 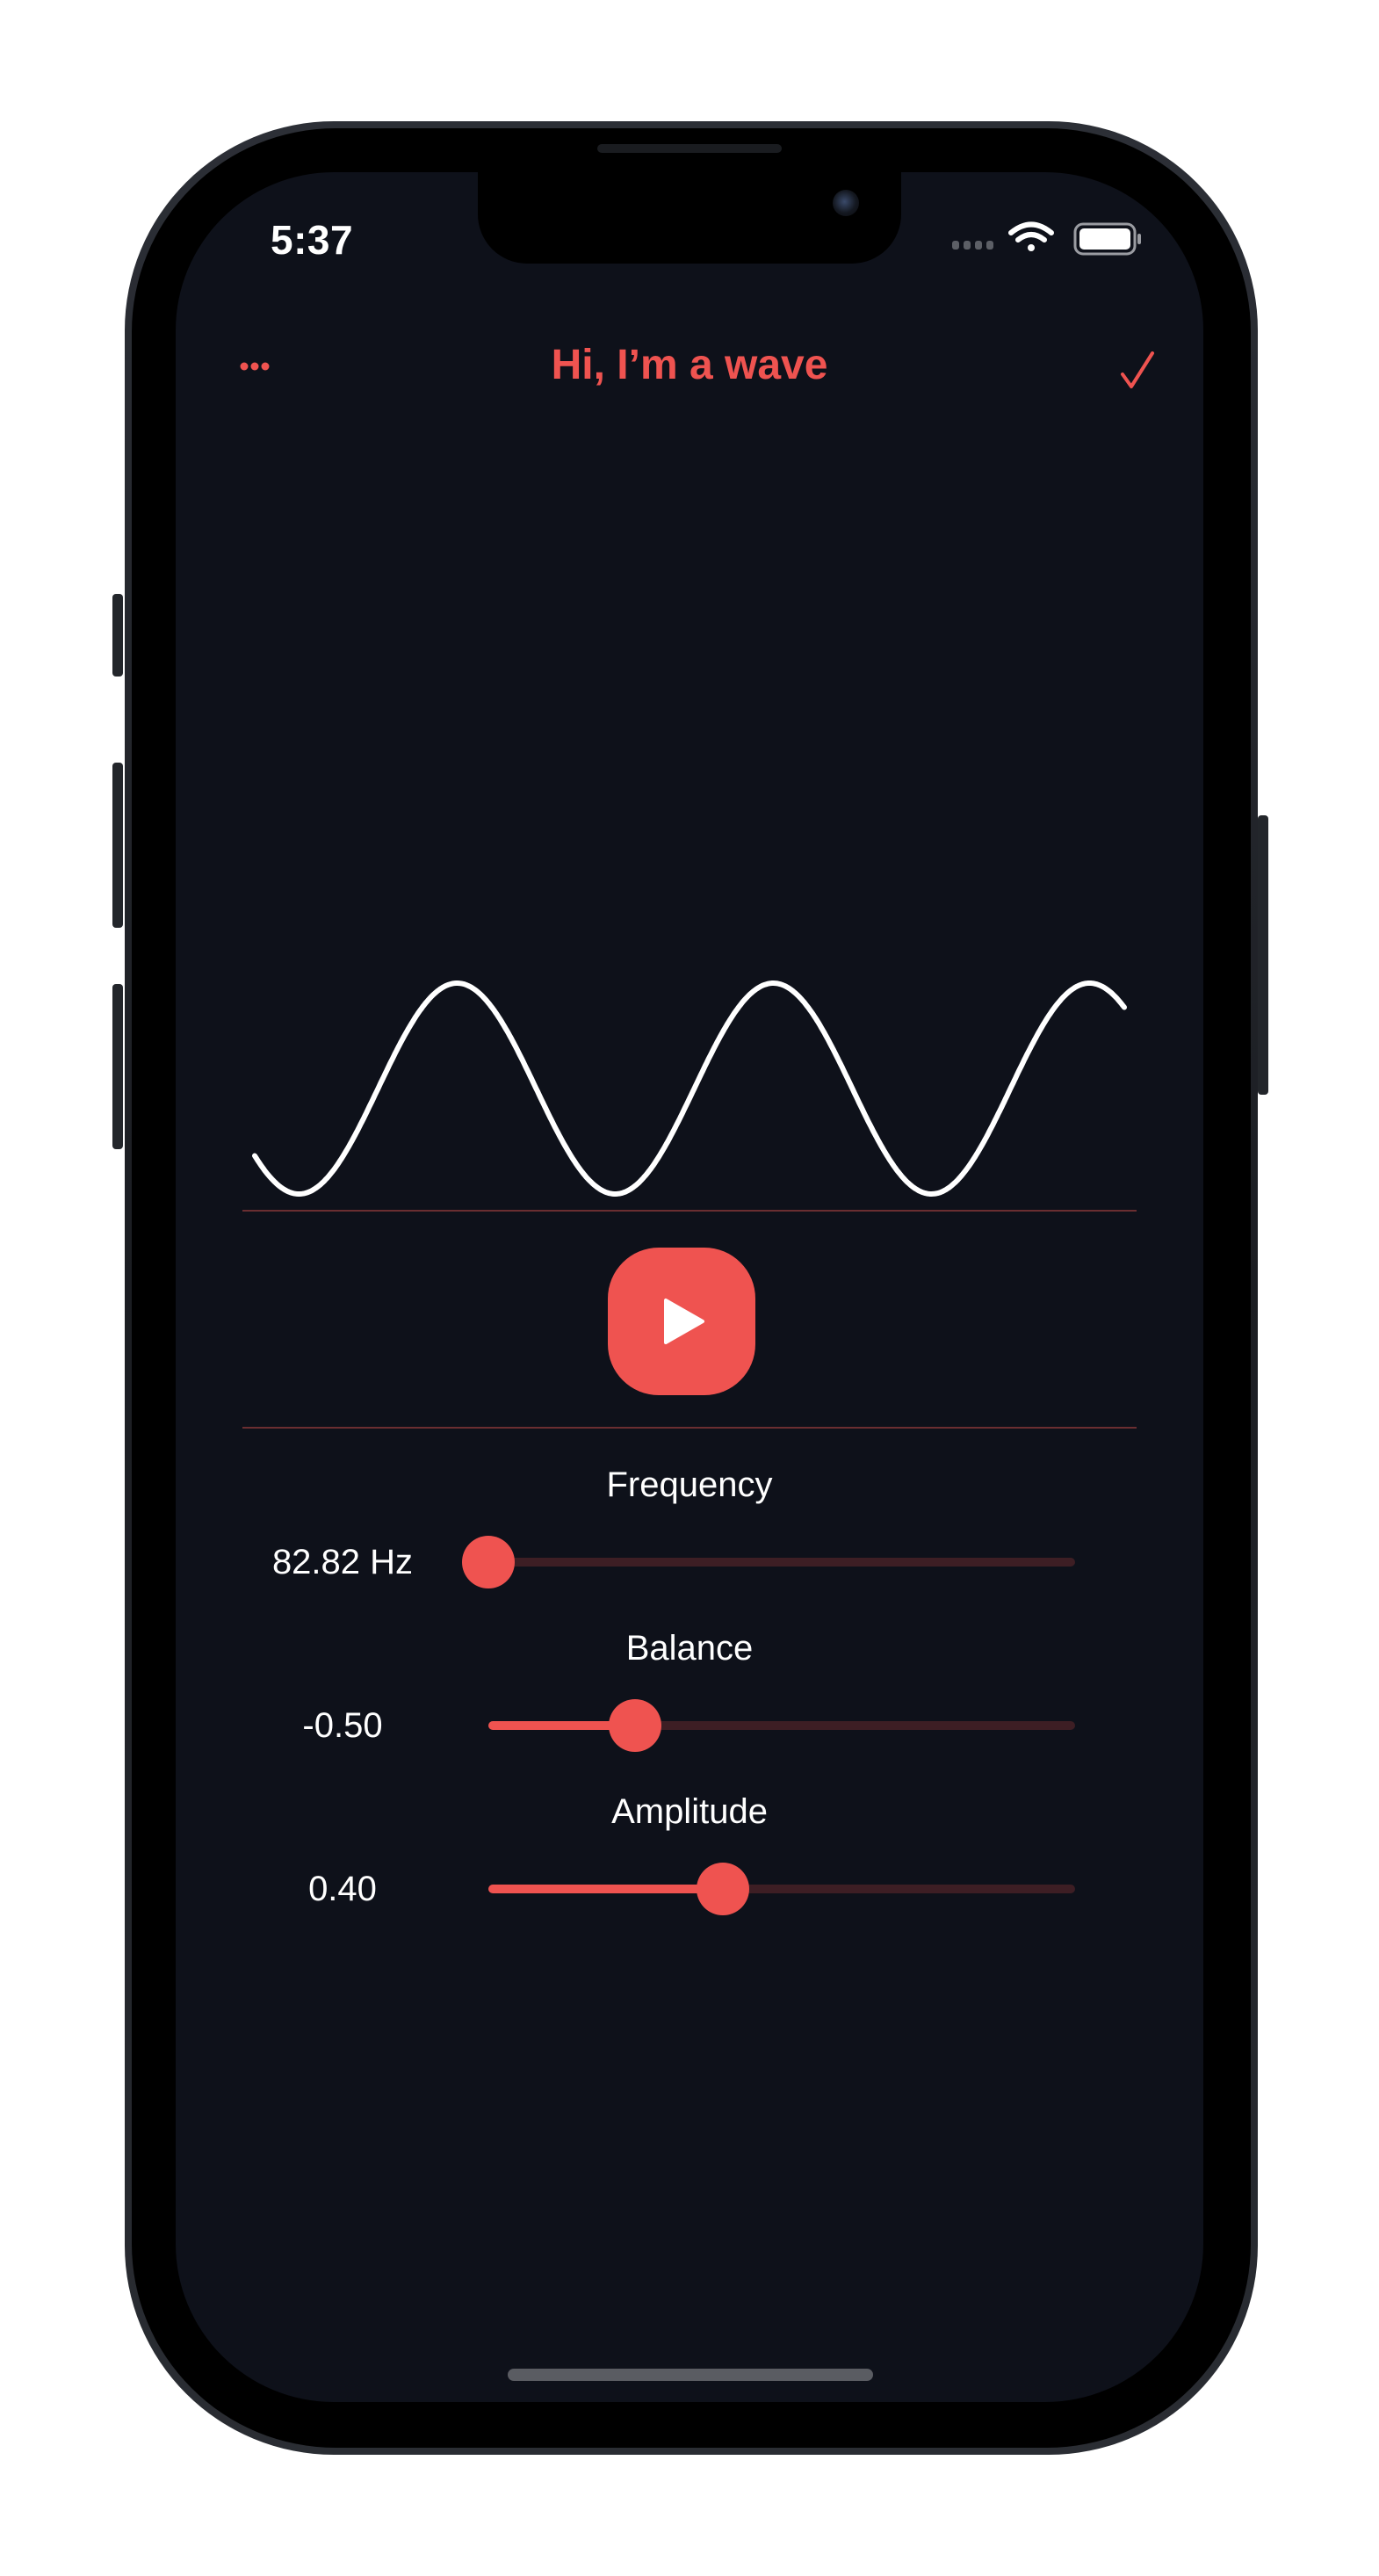 I want to click on battery-icon, so click(x=1107, y=239).